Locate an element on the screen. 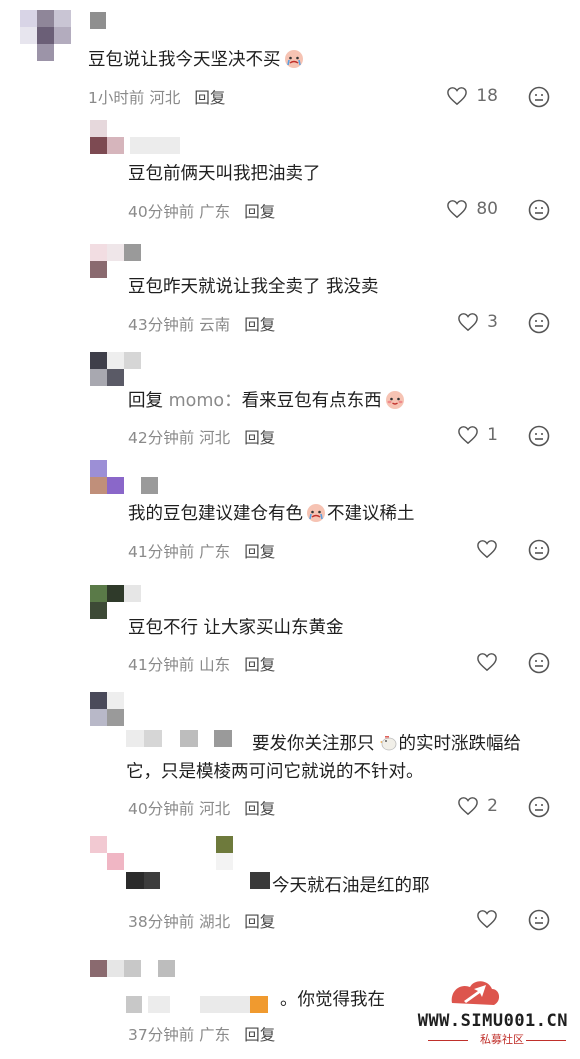  like-count: 3 is located at coordinates (492, 322).